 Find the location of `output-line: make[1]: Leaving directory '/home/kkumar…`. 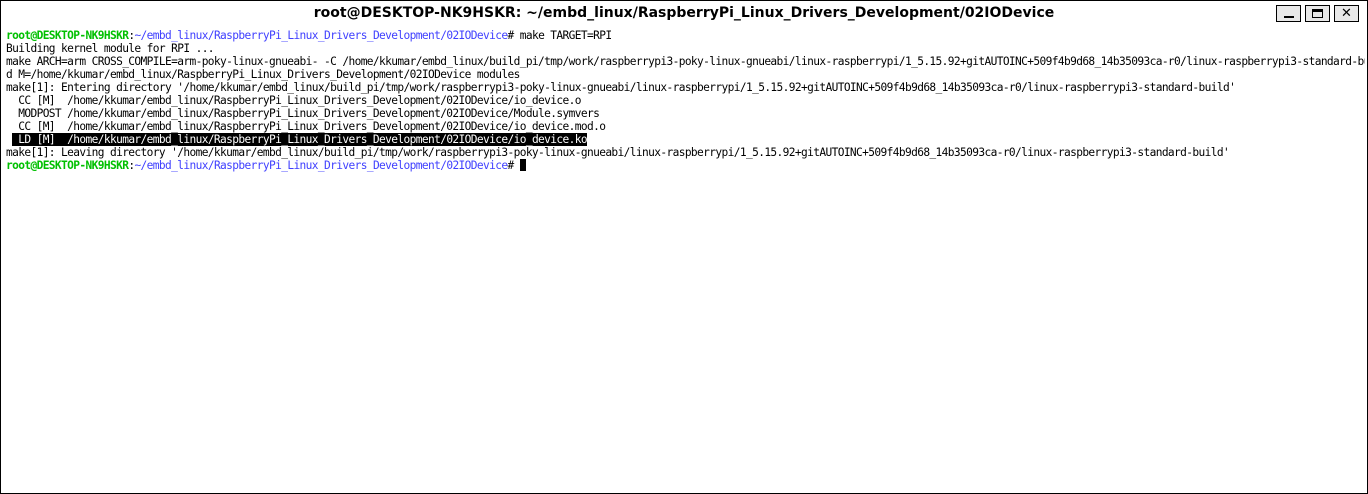

output-line: make[1]: Leaving directory '/home/kkumar… is located at coordinates (618, 152).